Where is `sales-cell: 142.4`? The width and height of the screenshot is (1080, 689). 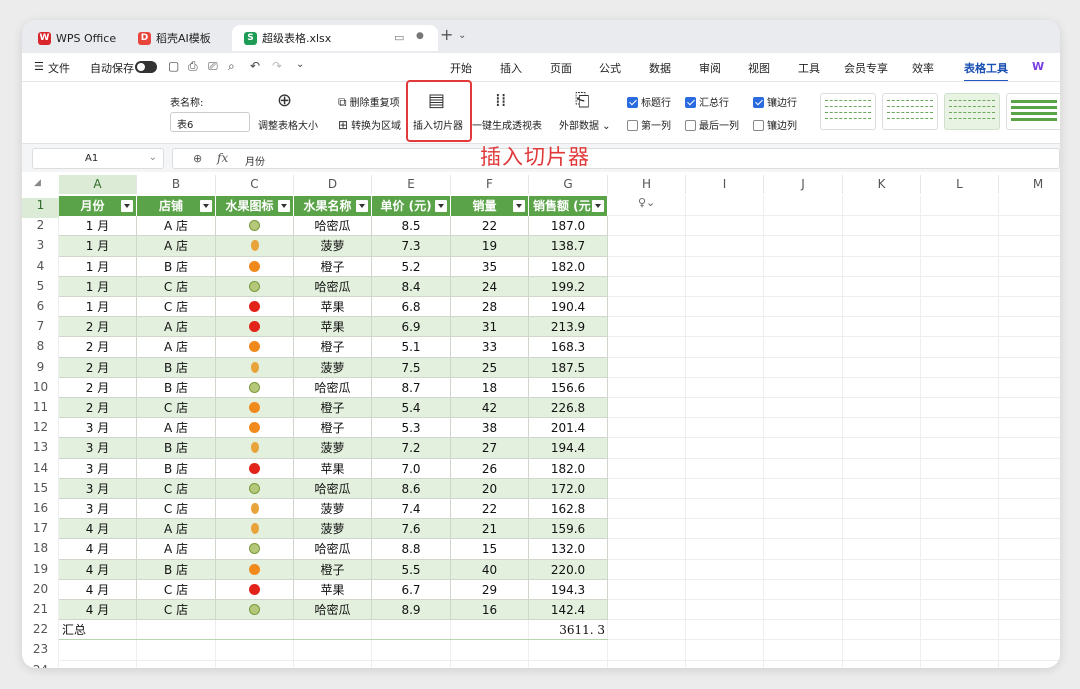
sales-cell: 142.4 is located at coordinates (568, 610).